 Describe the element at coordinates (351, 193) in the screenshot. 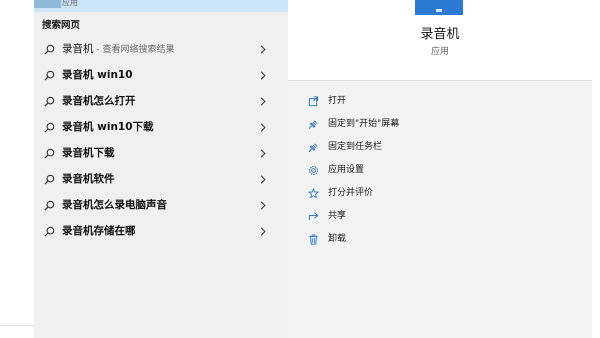

I see `action-label: 打分并评价` at that location.